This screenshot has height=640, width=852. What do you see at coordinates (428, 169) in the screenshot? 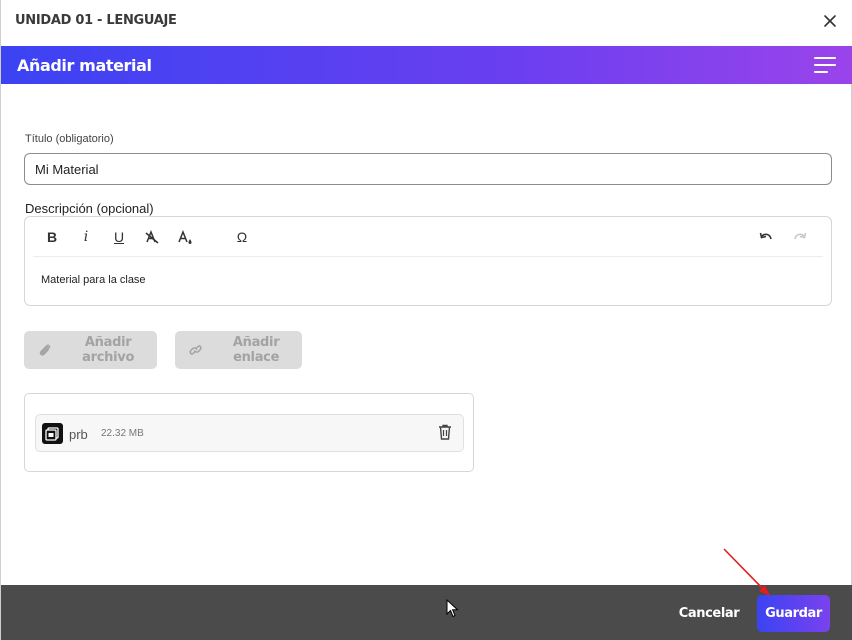
I see `title-input` at bounding box center [428, 169].